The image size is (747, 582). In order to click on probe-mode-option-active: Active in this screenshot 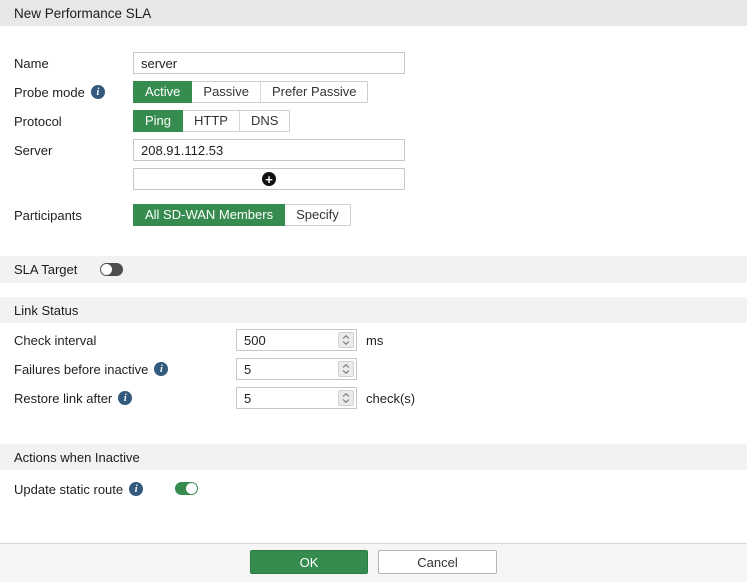, I will do `click(163, 92)`.